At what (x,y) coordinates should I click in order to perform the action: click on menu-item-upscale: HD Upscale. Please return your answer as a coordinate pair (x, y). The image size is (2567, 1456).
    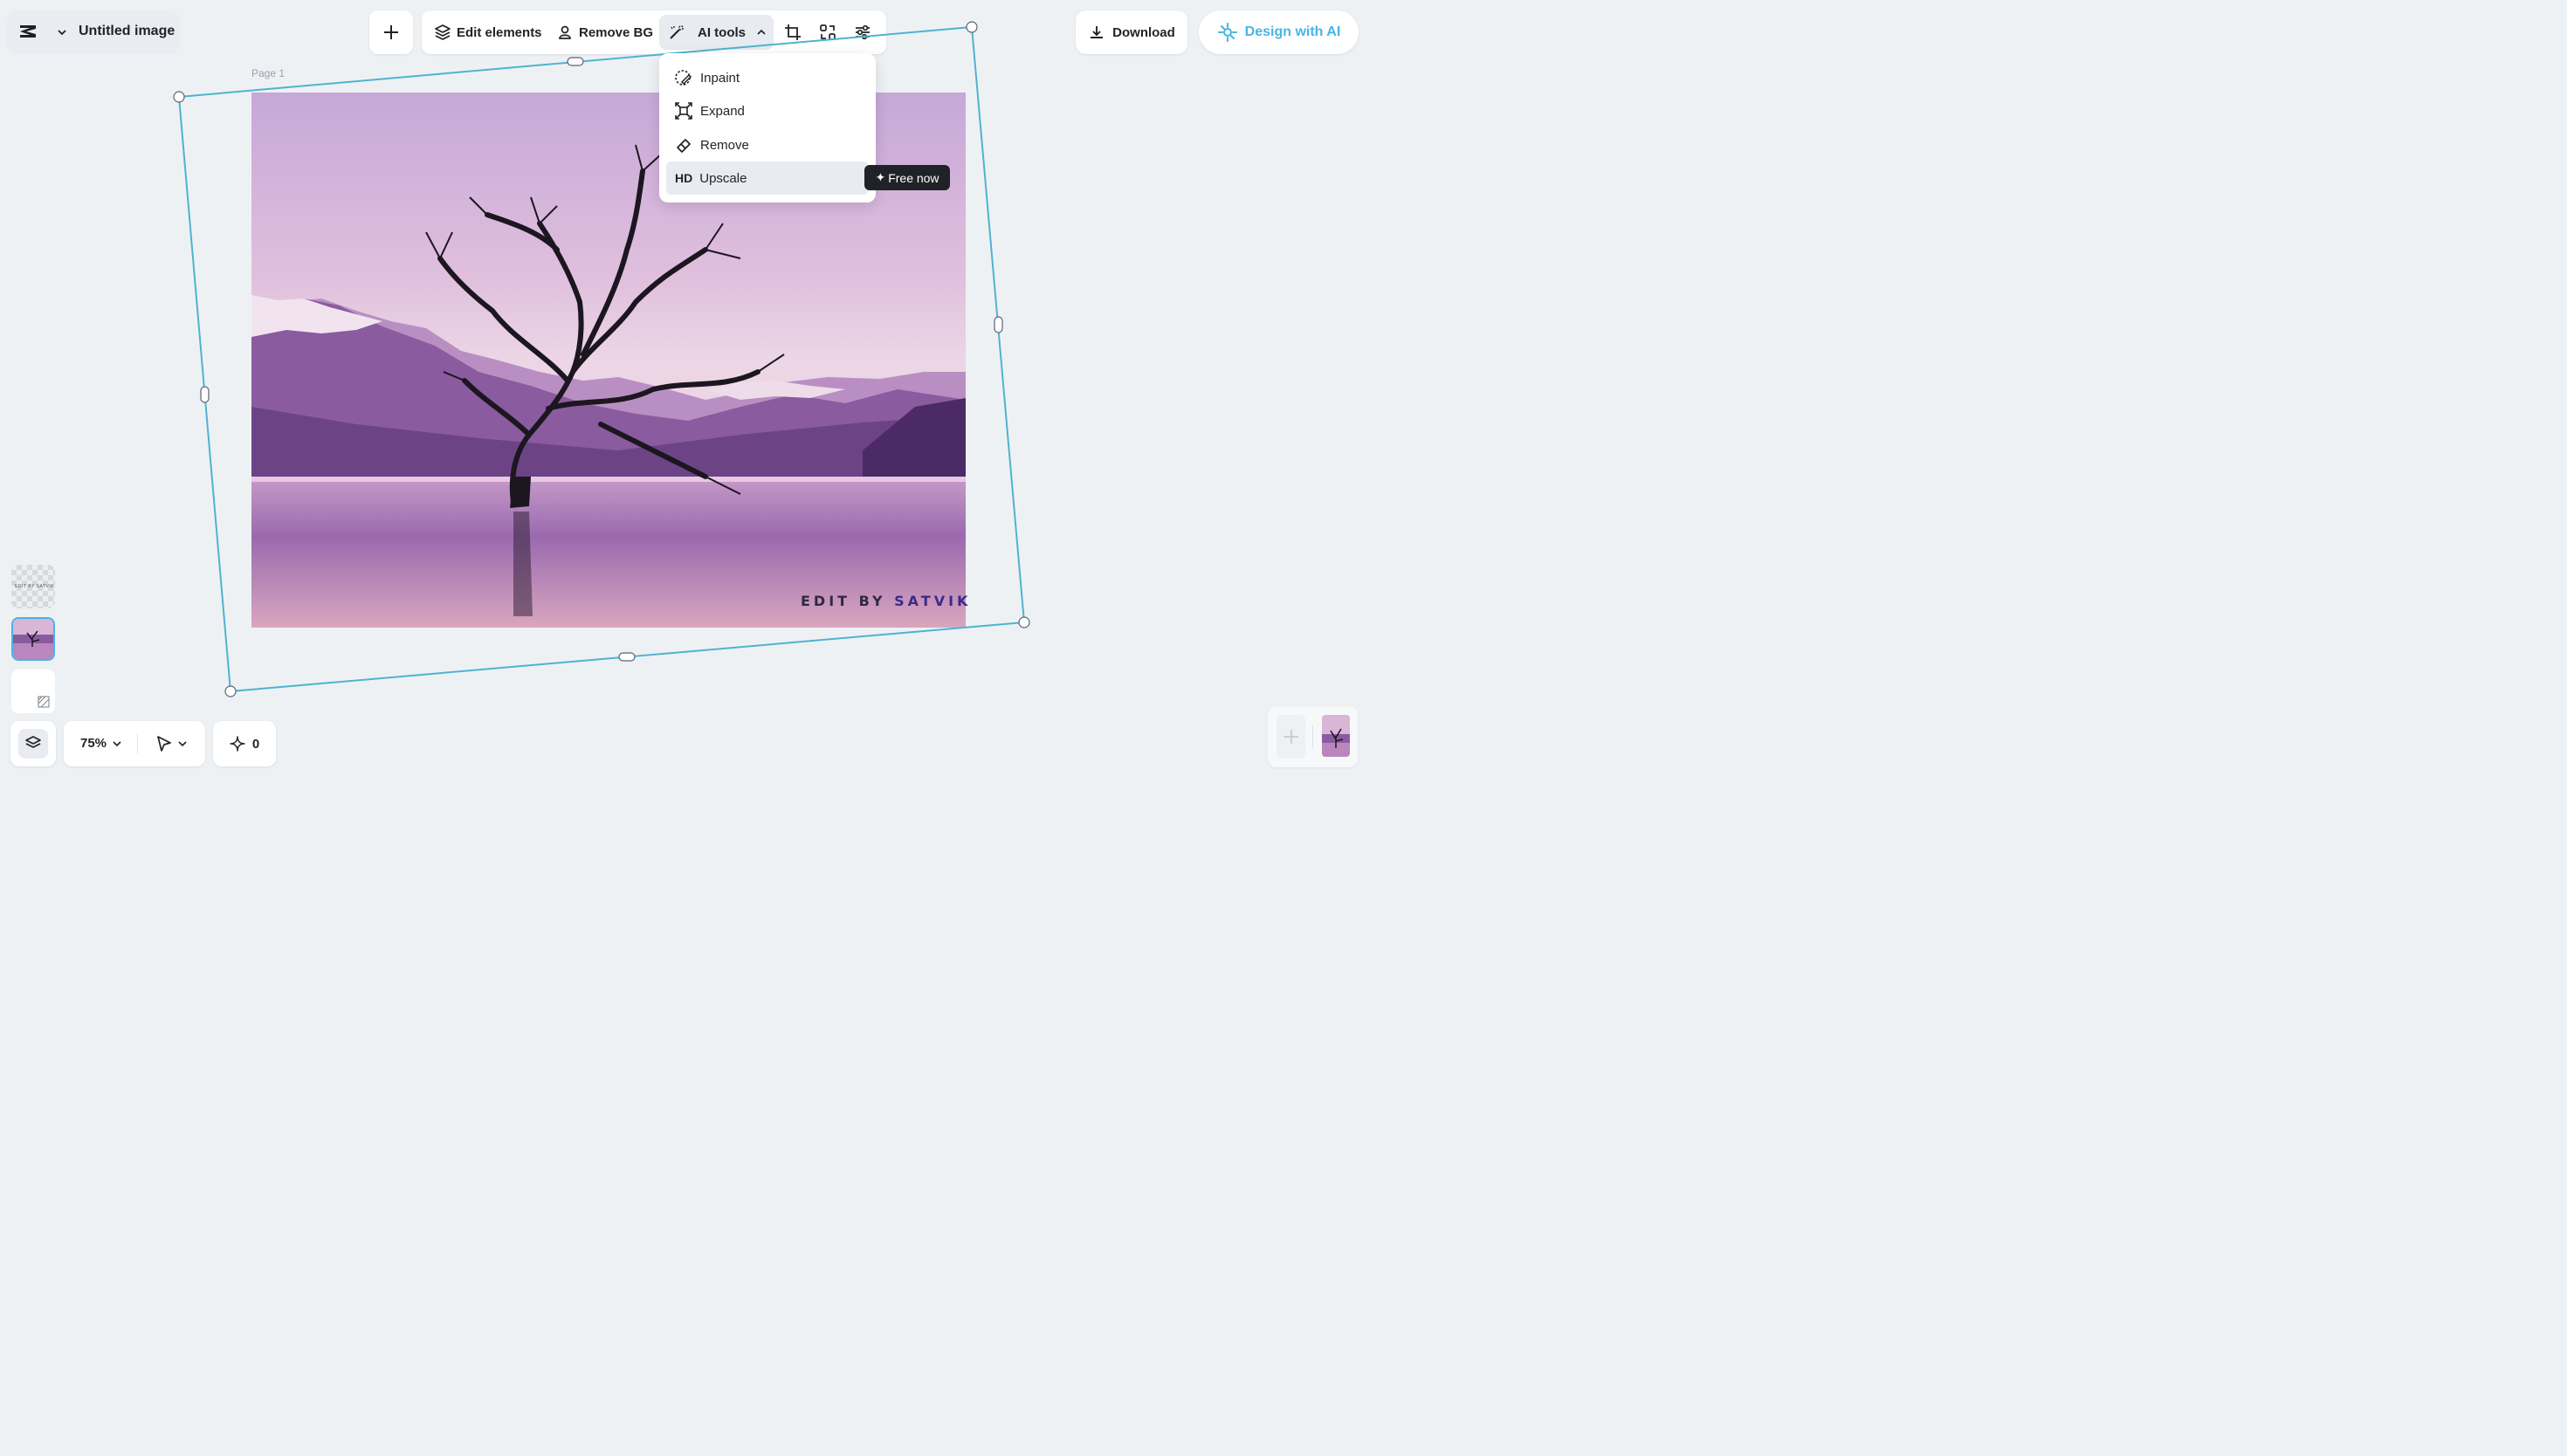
    Looking at the image, I should click on (767, 178).